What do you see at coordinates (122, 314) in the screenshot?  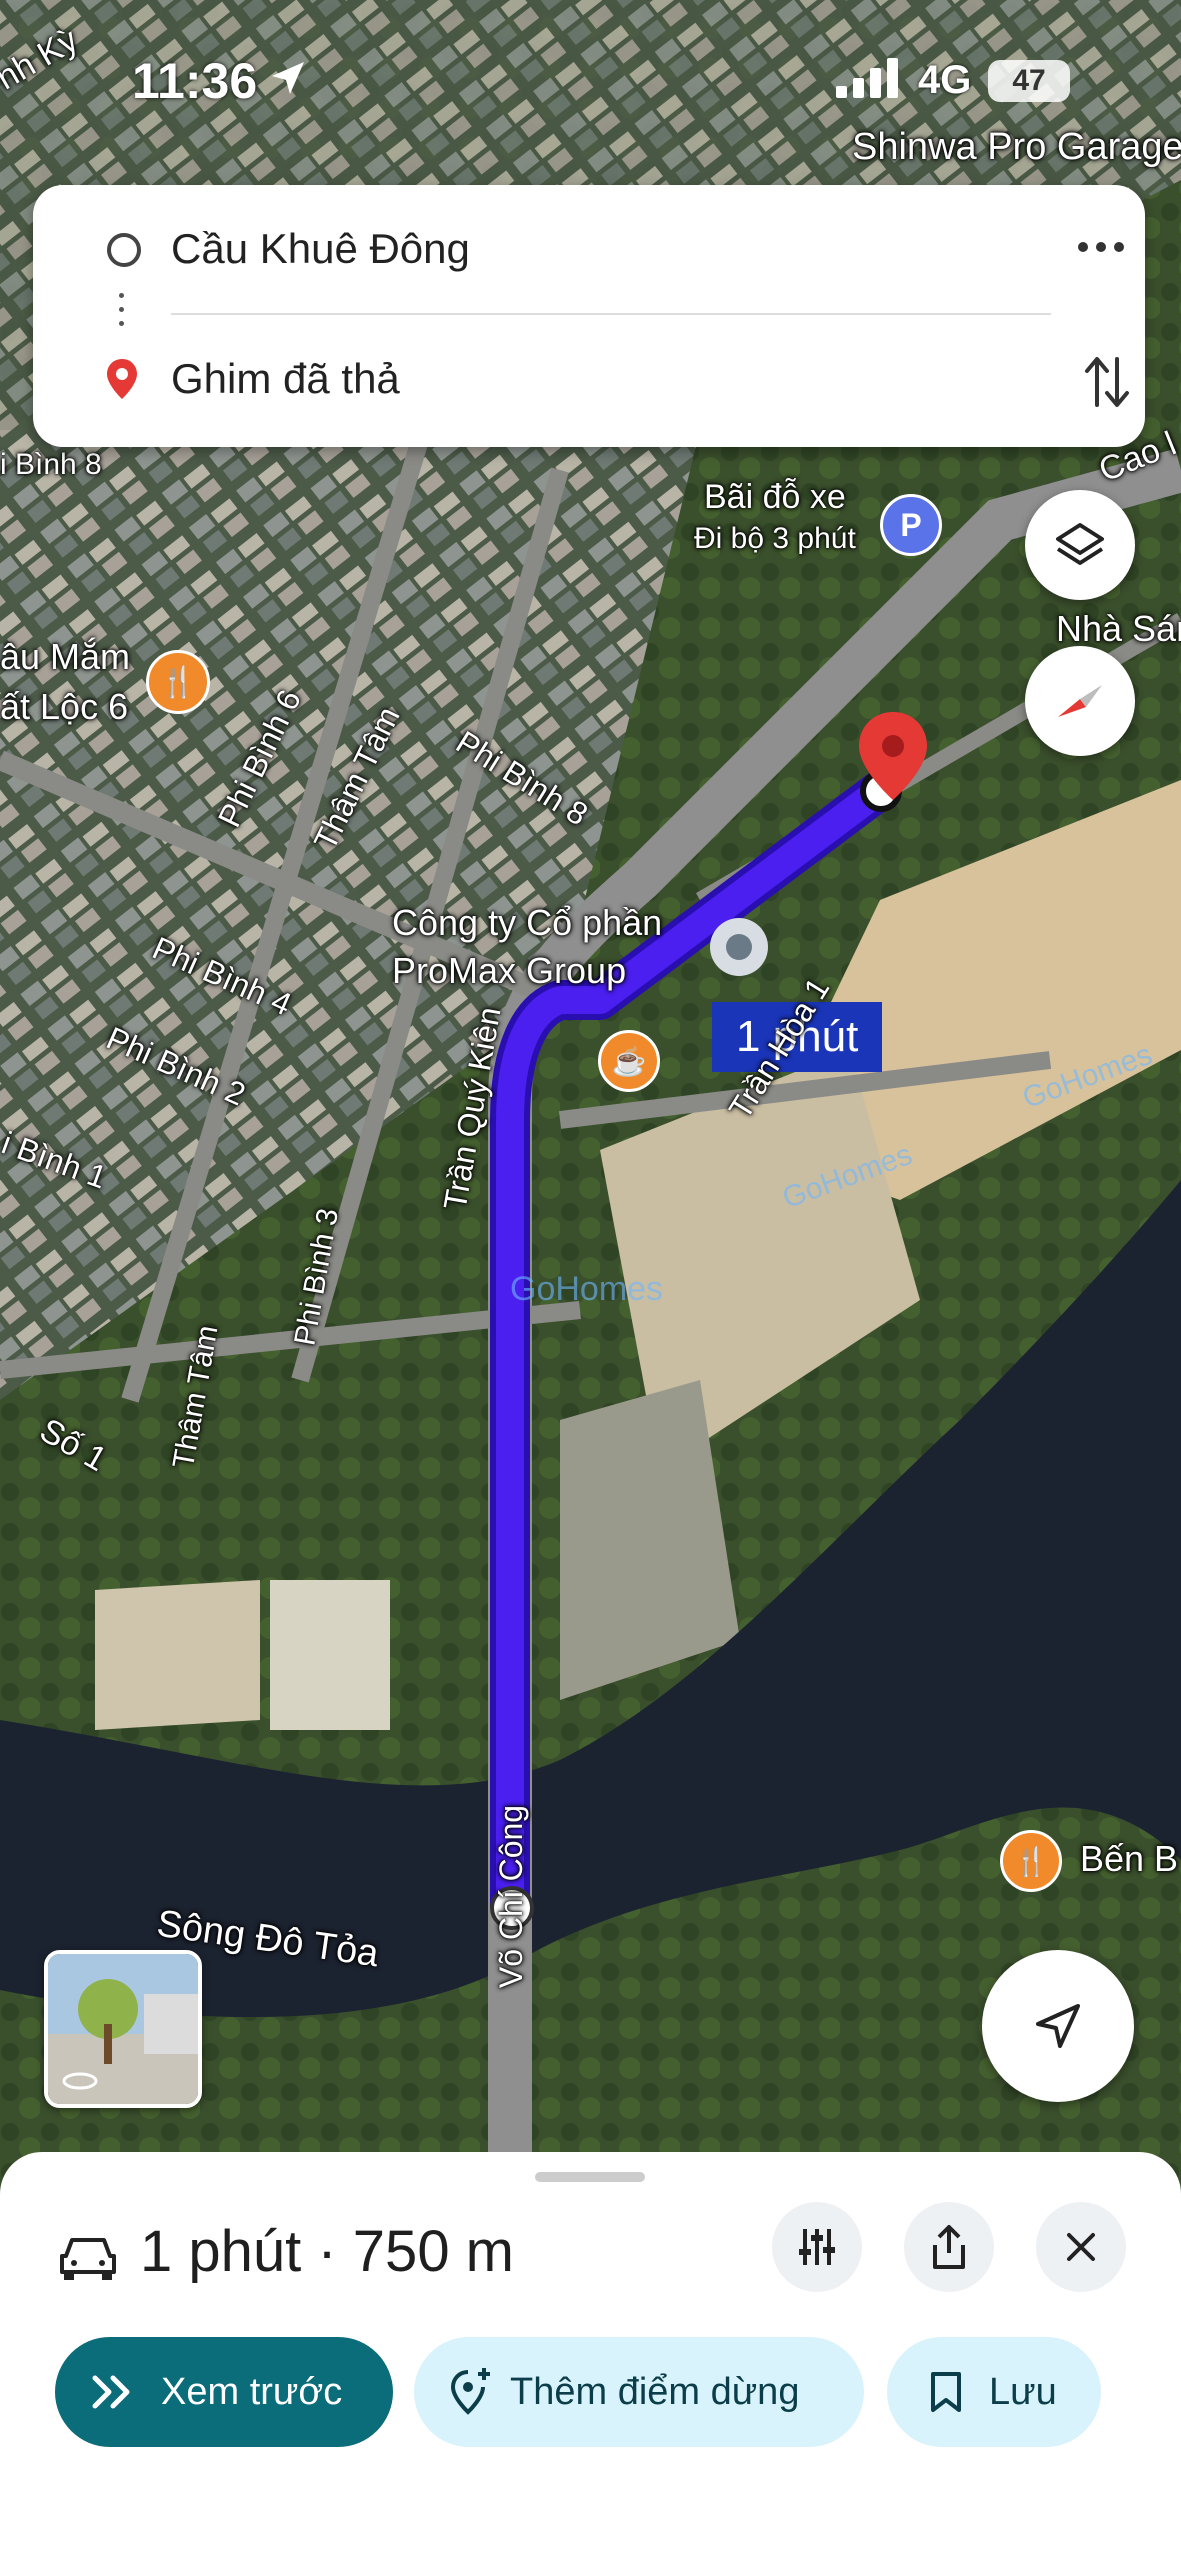 I see `route-dots-icon` at bounding box center [122, 314].